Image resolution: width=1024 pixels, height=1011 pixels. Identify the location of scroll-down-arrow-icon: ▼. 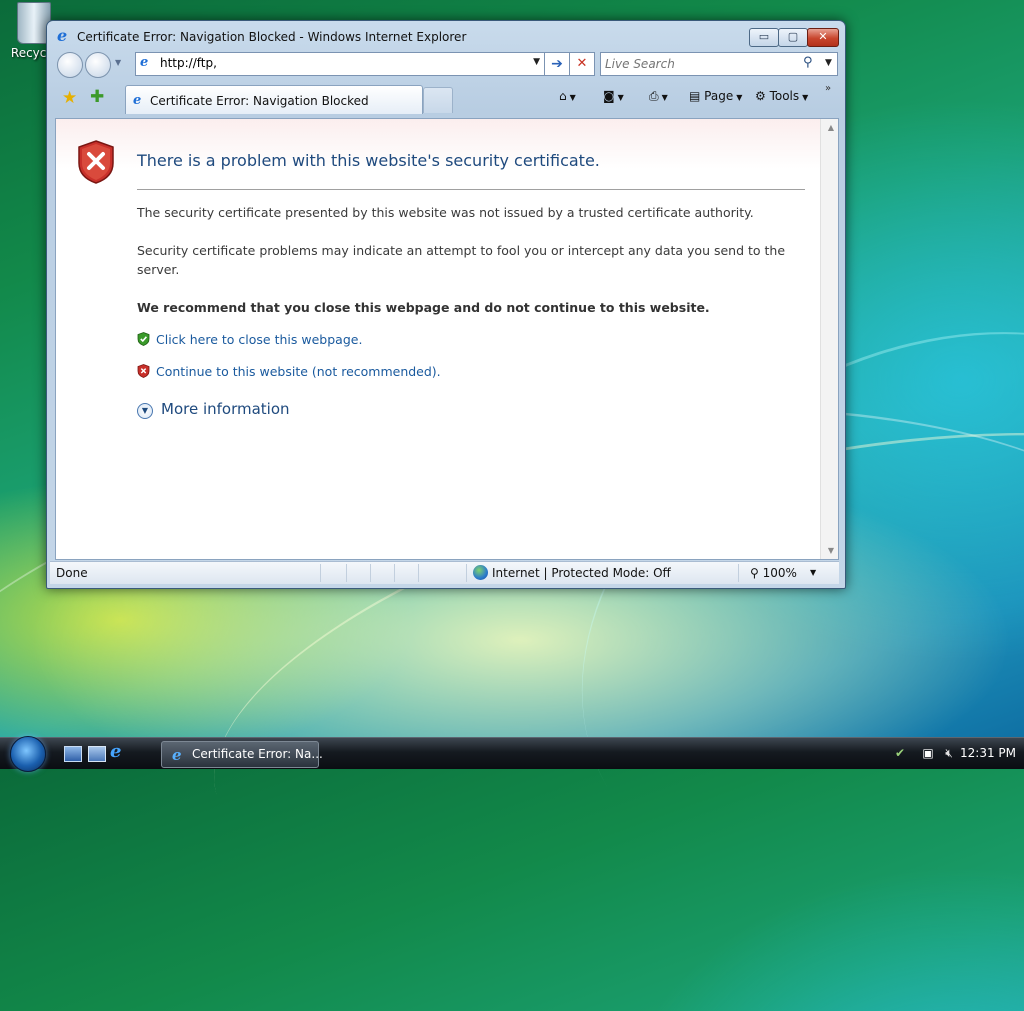
(831, 550).